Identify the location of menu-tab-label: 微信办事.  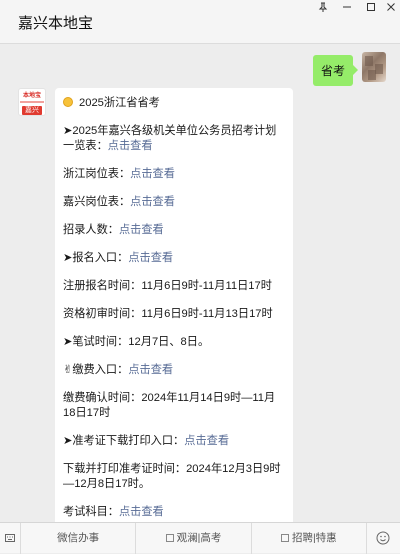
(78, 537).